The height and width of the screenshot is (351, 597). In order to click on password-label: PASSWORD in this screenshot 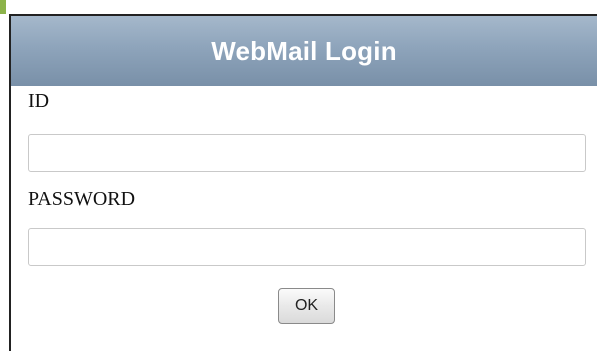, I will do `click(82, 199)`.